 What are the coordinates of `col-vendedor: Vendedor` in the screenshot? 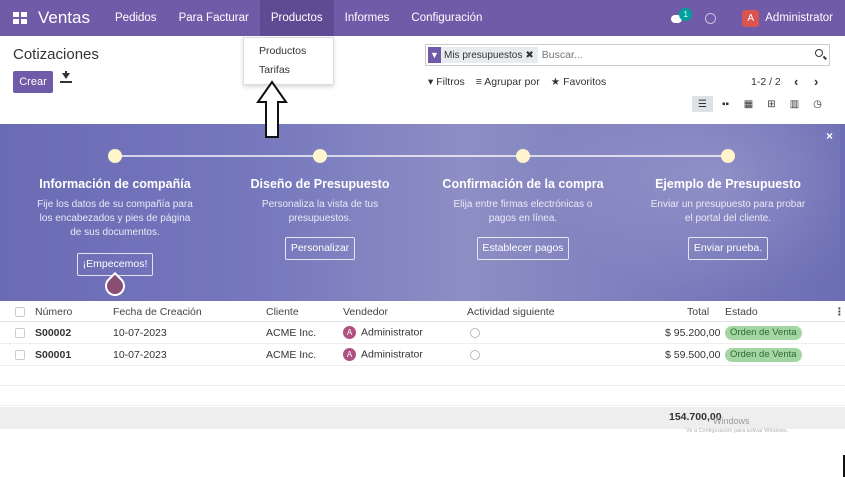 It's located at (365, 312).